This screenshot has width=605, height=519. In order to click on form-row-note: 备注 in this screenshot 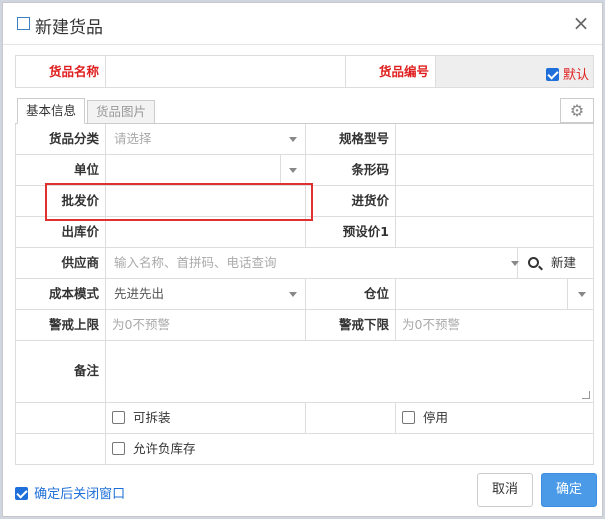, I will do `click(304, 372)`.